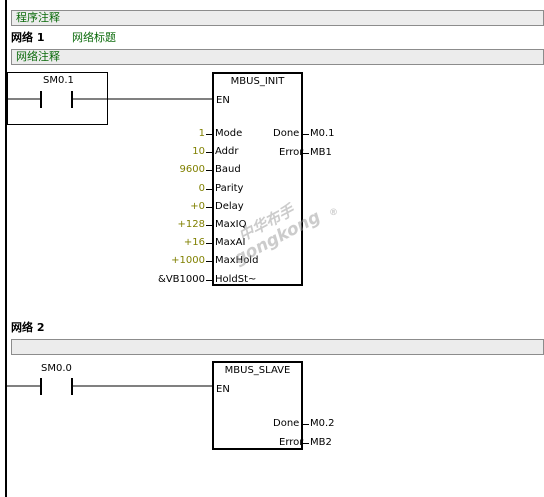 The height and width of the screenshot is (497, 544). Describe the element at coordinates (257, 370) in the screenshot. I see `mbus-slave-title: MBUS_SLAVE` at that location.